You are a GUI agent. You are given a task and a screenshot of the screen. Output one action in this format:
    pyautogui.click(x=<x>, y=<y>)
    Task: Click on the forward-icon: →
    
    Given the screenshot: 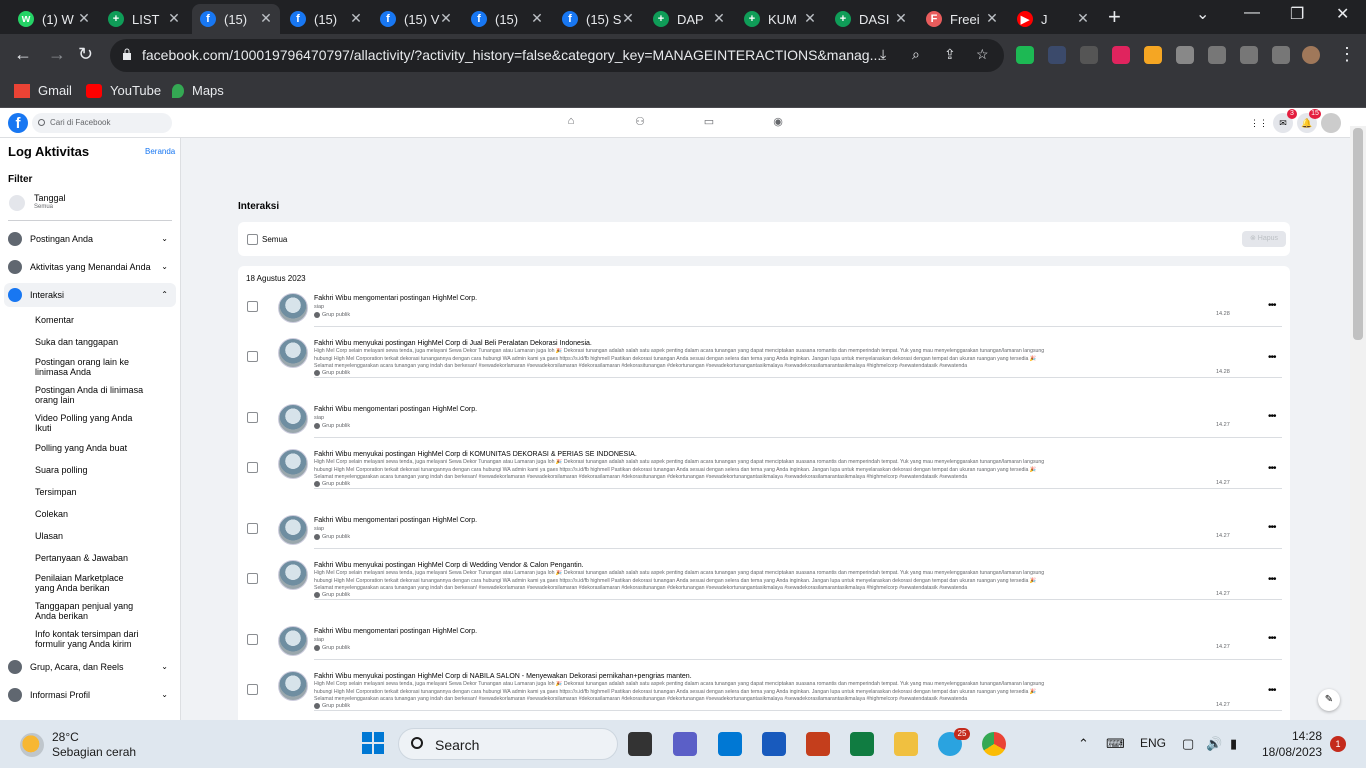 What is the action you would take?
    pyautogui.click(x=57, y=54)
    